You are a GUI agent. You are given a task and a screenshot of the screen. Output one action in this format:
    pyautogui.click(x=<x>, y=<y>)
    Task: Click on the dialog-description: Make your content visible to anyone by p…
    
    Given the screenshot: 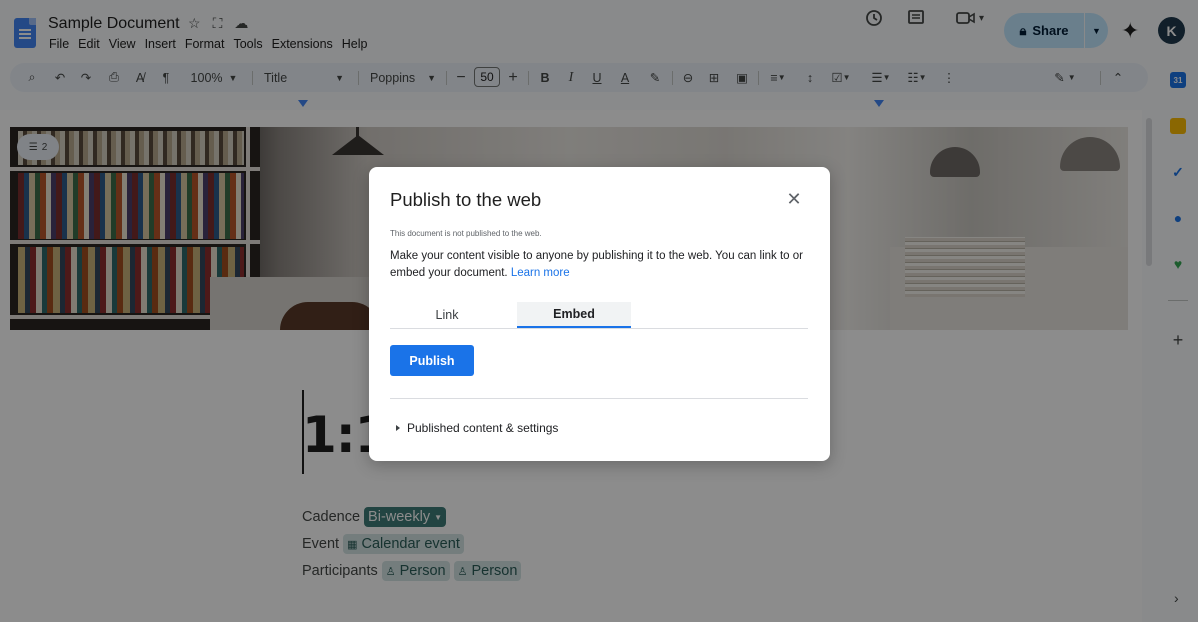 What is the action you would take?
    pyautogui.click(x=600, y=265)
    